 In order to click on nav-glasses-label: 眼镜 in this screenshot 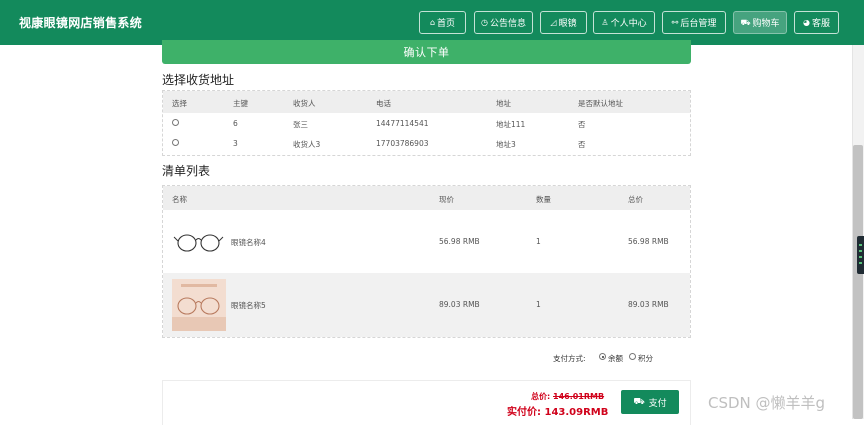, I will do `click(567, 24)`.